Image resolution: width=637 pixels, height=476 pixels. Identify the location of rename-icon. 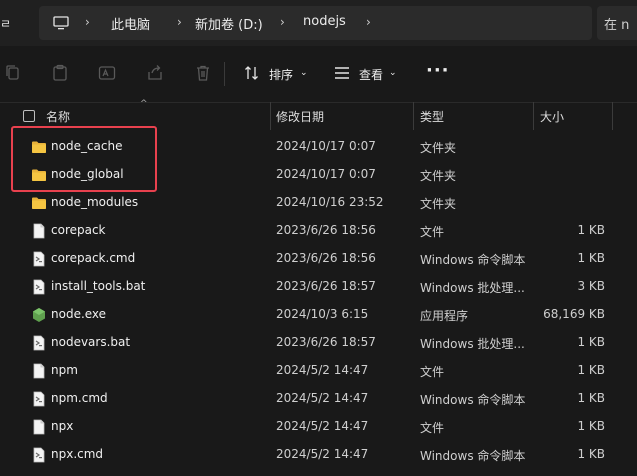
(107, 73).